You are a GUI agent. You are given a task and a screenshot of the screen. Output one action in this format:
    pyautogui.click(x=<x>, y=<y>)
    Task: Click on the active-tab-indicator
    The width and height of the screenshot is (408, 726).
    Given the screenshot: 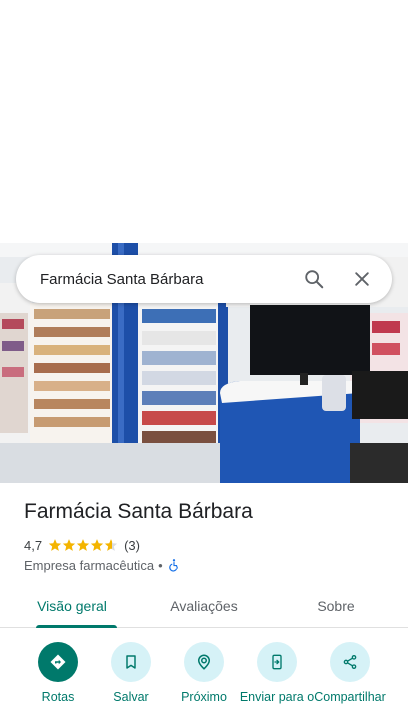 What is the action you would take?
    pyautogui.click(x=76, y=626)
    